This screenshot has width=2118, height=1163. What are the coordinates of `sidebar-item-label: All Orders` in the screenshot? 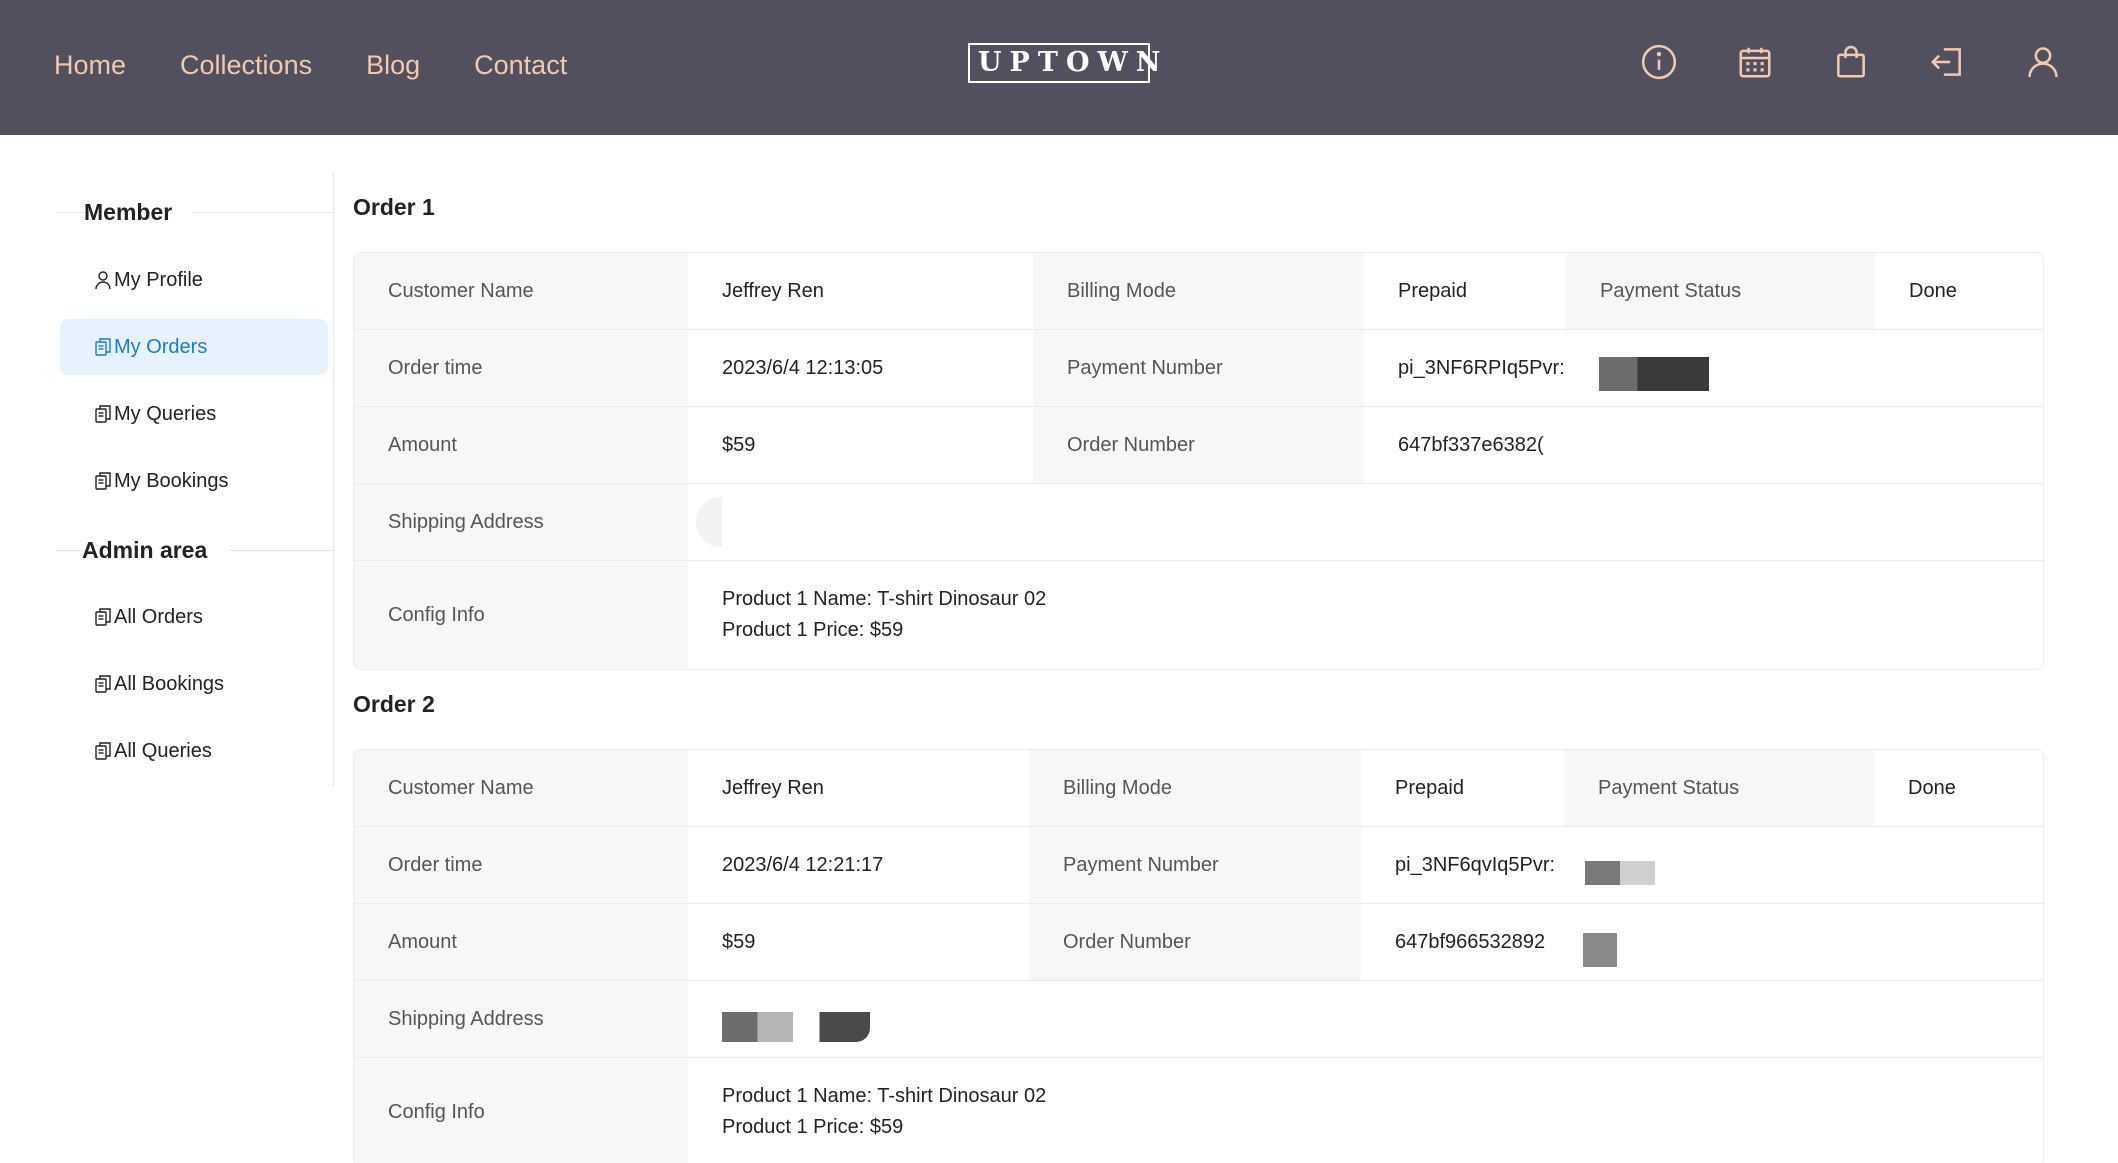 It's located at (158, 616).